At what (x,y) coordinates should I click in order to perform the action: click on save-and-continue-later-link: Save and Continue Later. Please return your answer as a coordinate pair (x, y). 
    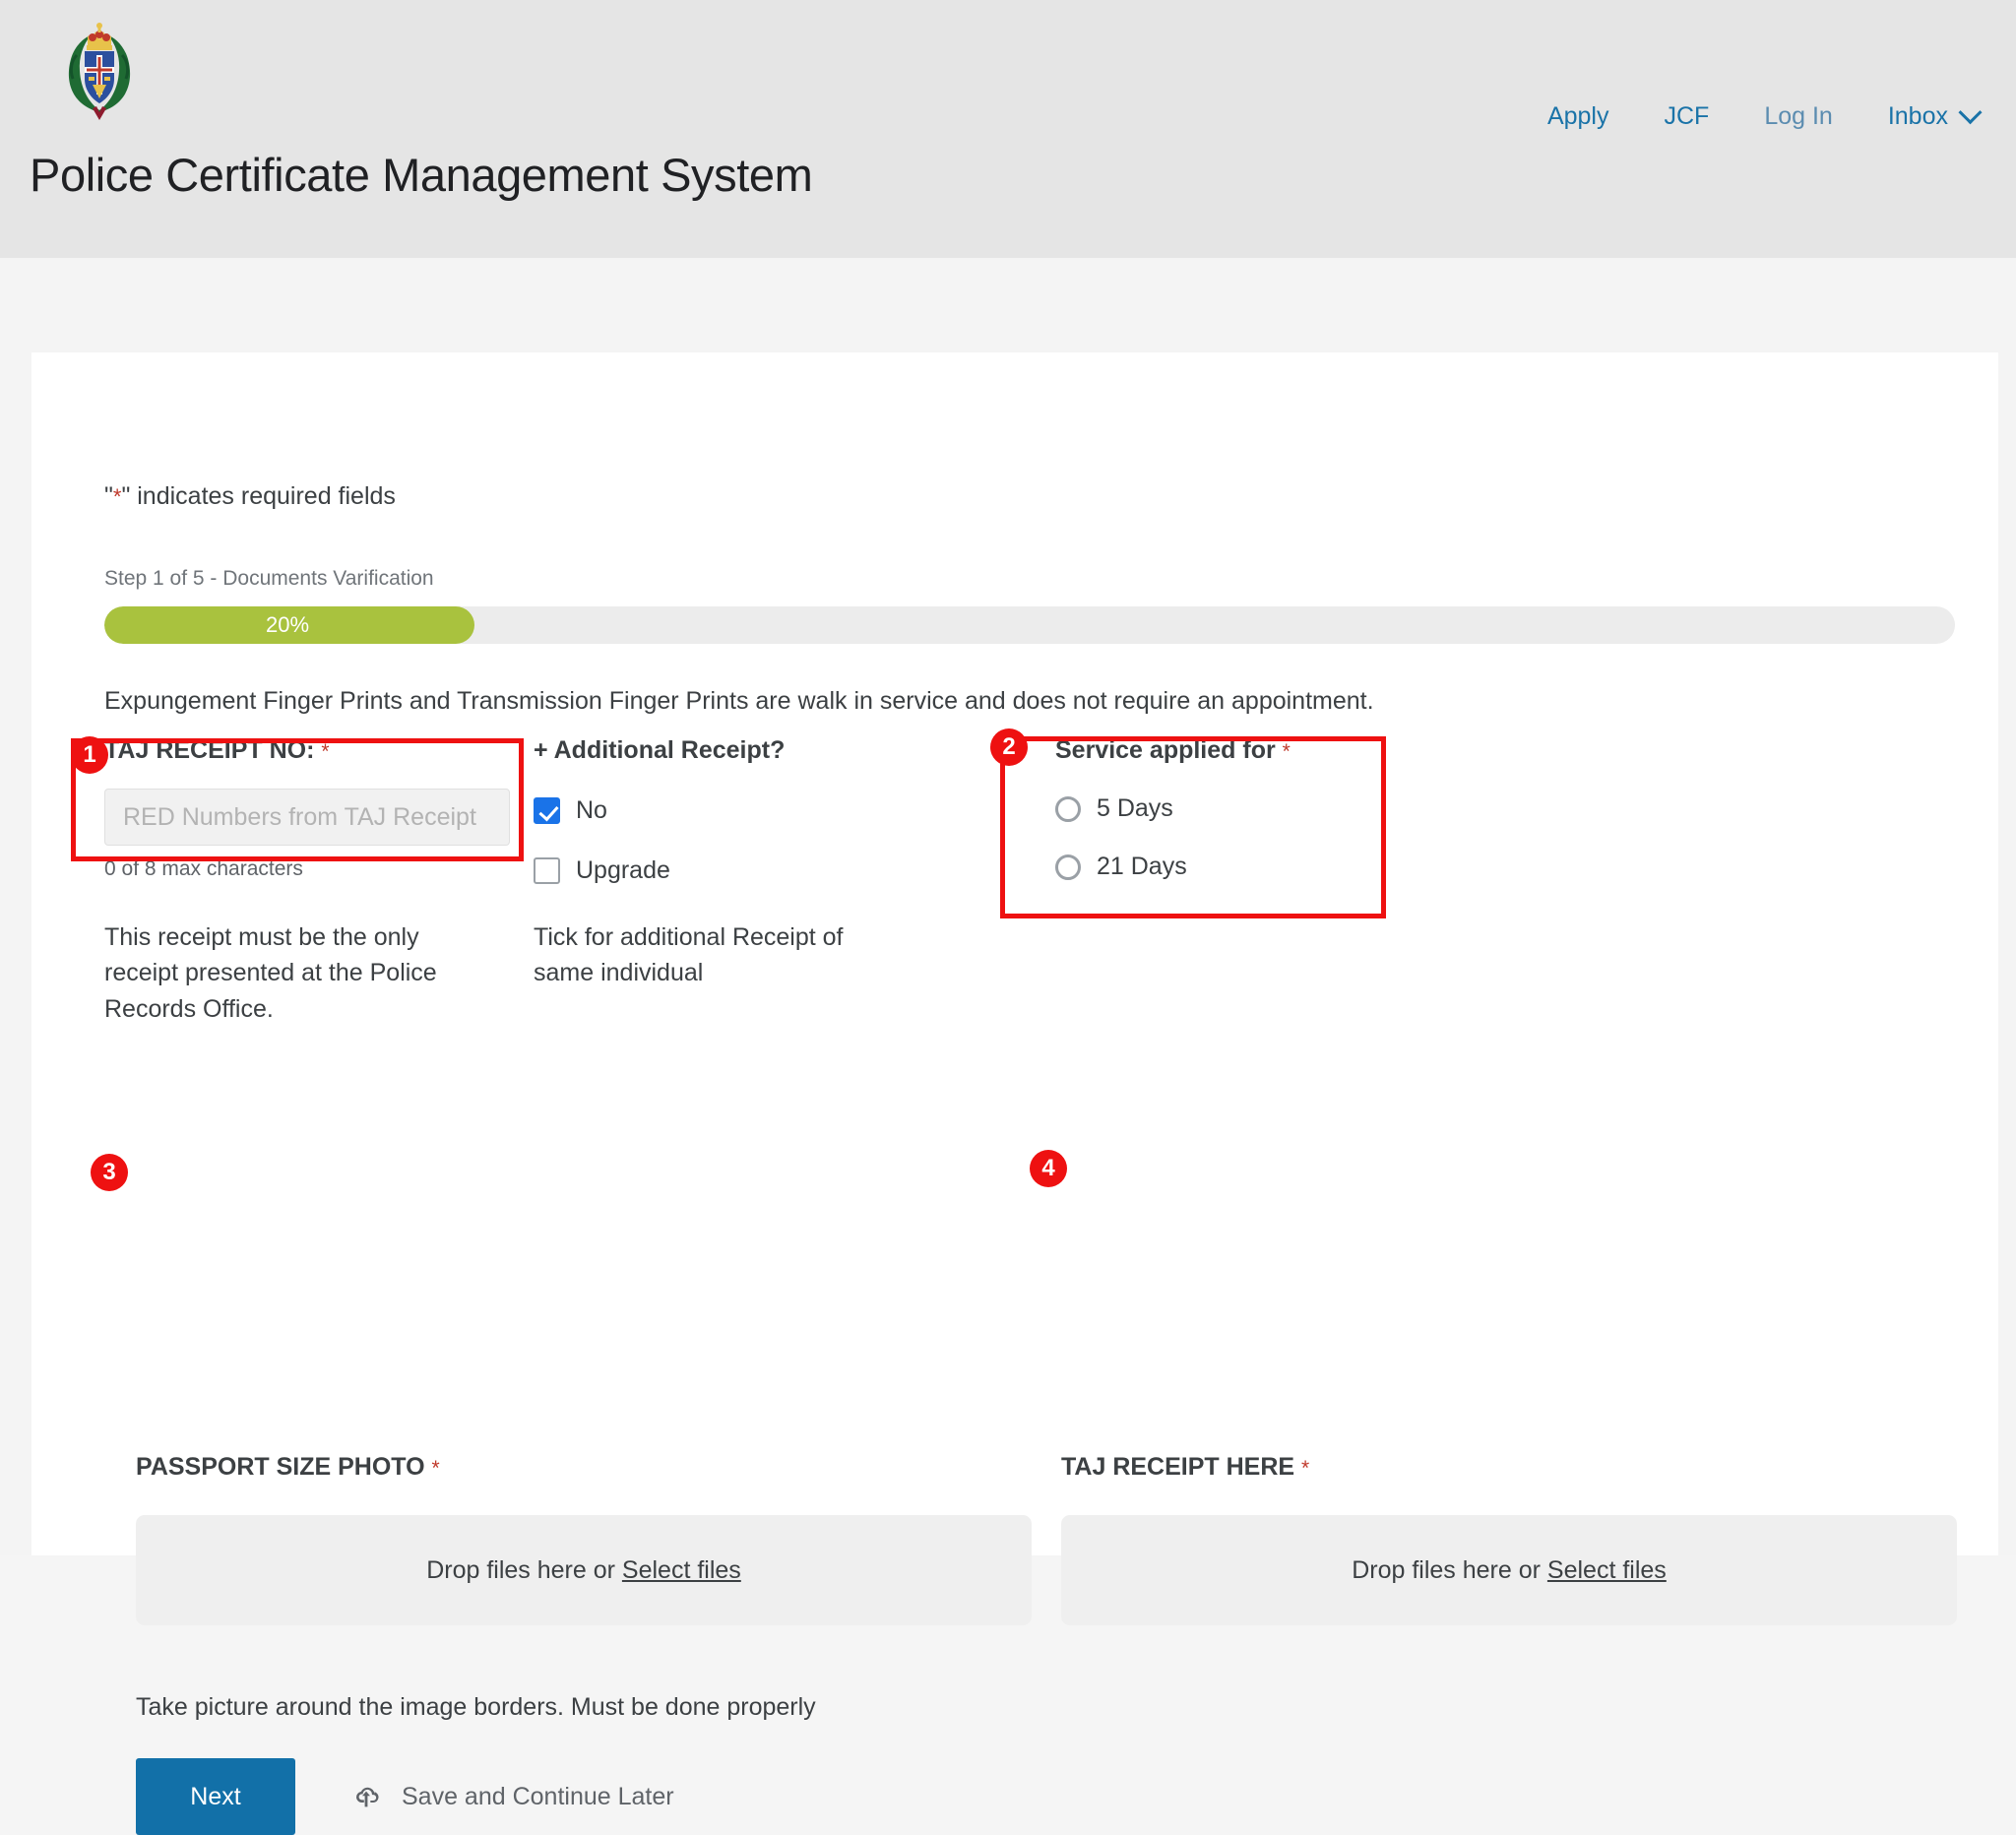
    Looking at the image, I should click on (512, 1796).